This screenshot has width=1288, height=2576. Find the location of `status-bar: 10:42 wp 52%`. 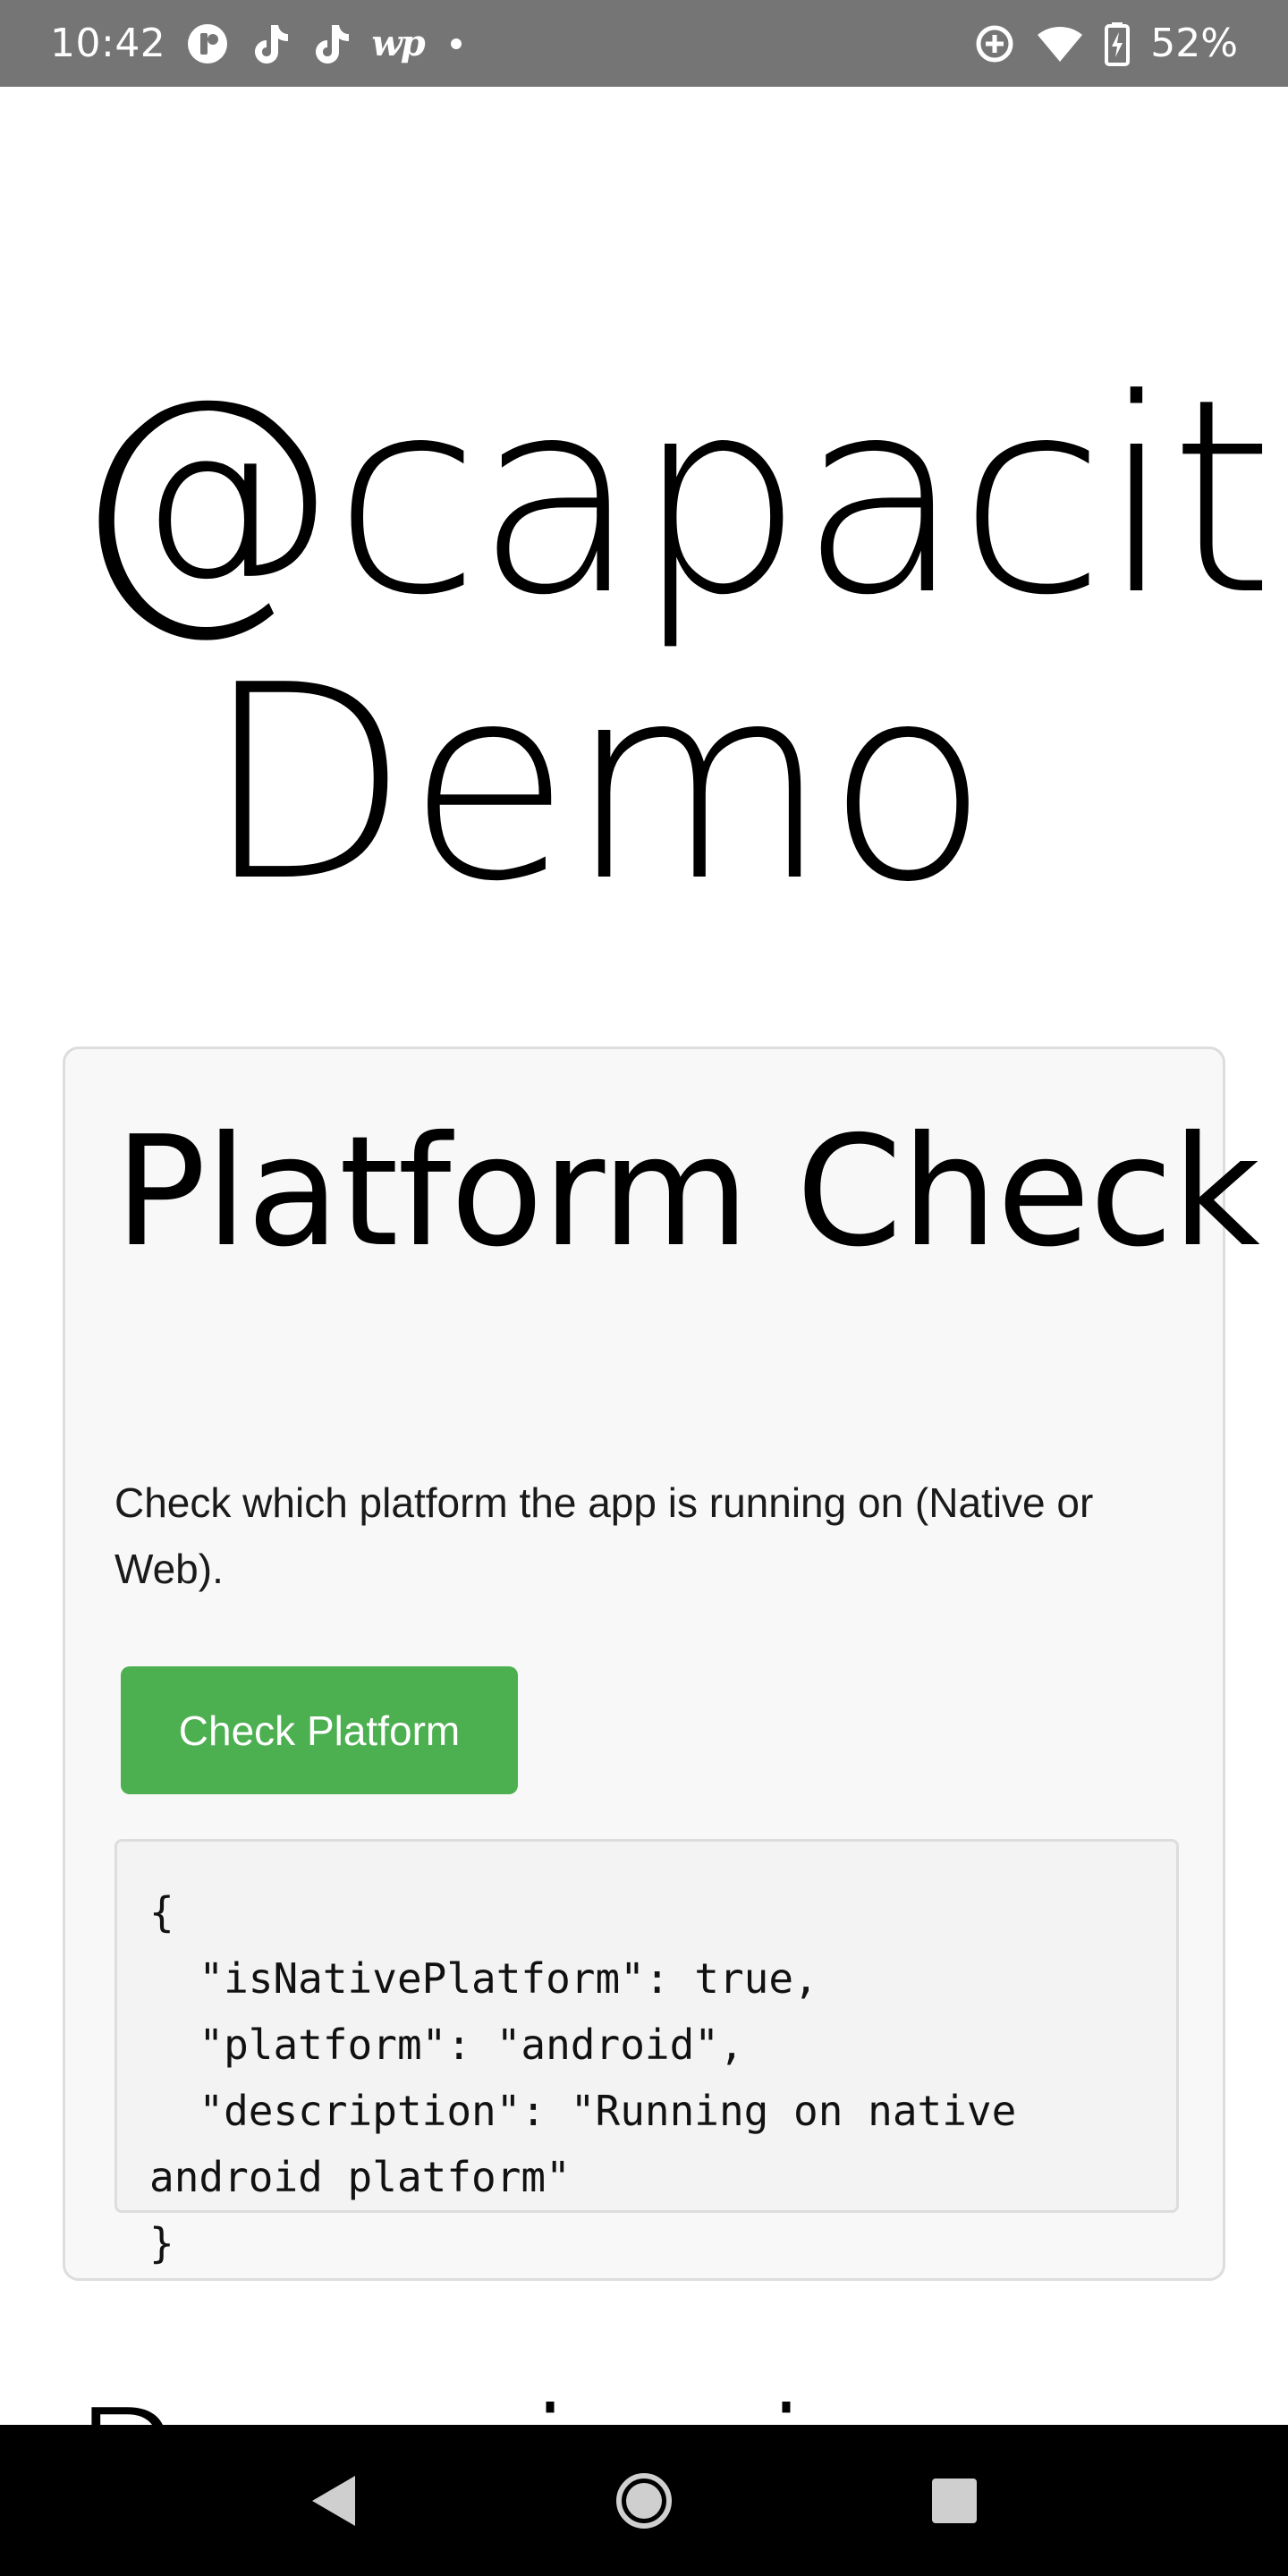

status-bar: 10:42 wp 52% is located at coordinates (644, 43).